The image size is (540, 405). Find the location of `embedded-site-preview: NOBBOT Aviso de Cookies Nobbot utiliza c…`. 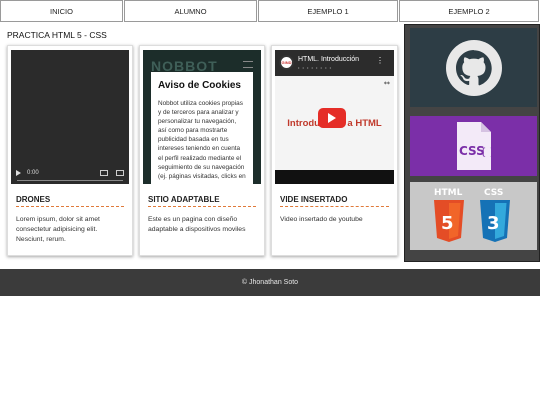

embedded-site-preview: NOBBOT Aviso de Cookies Nobbot utiliza c… is located at coordinates (202, 117).